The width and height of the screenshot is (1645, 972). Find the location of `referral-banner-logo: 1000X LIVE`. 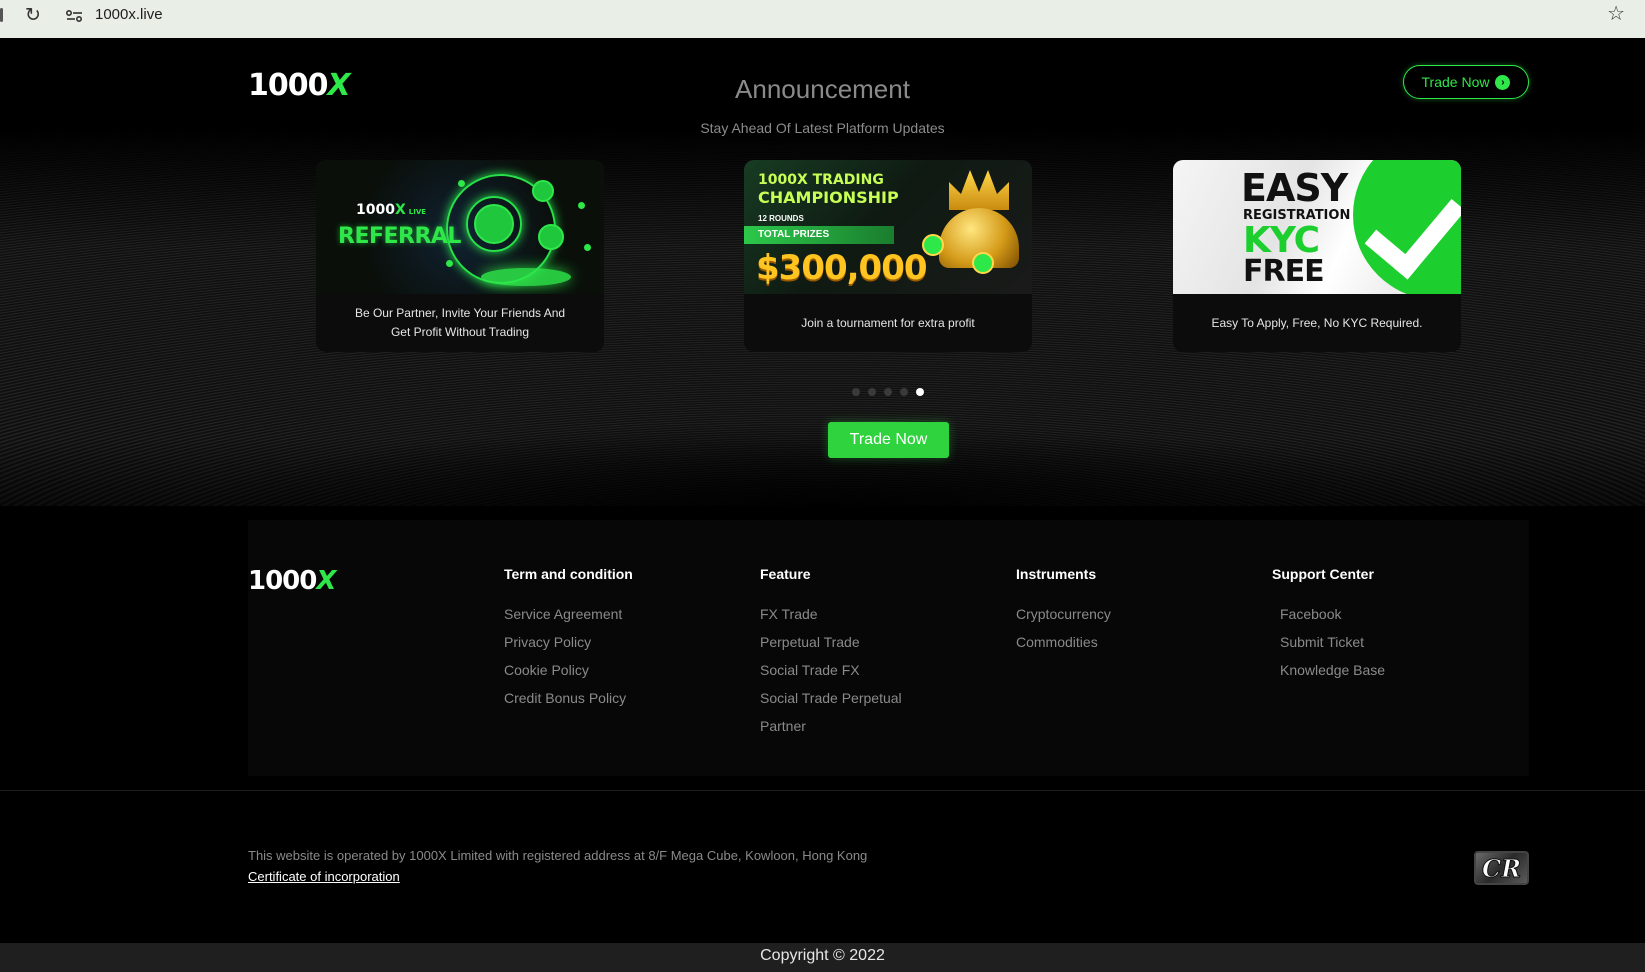

referral-banner-logo: 1000X LIVE is located at coordinates (391, 210).